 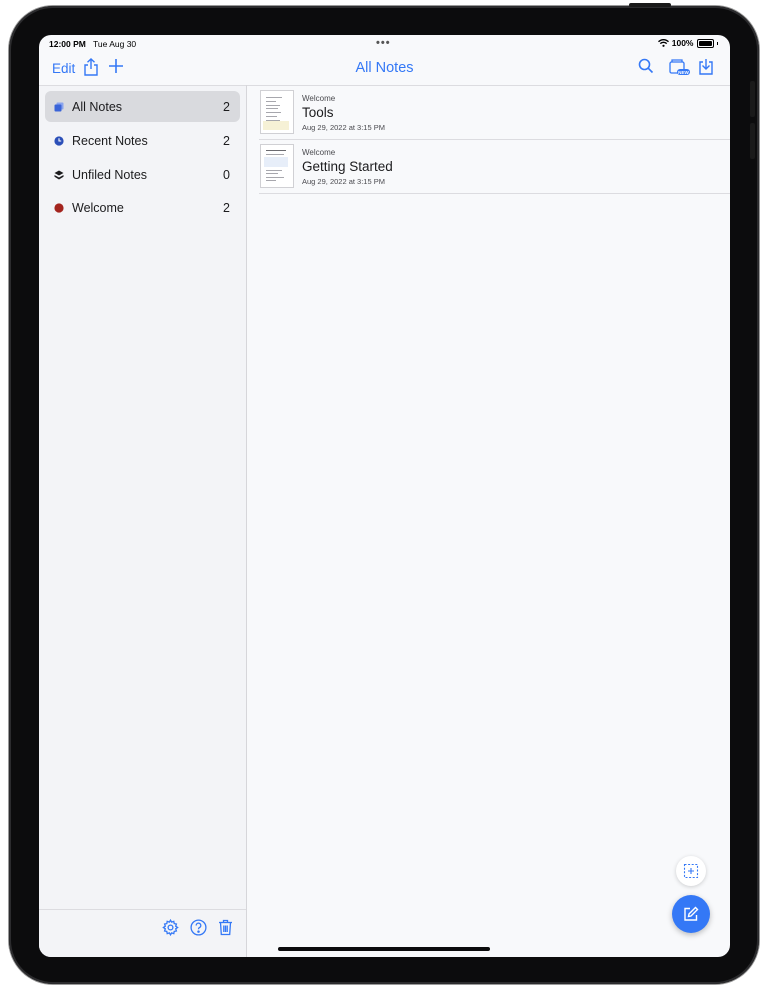 I want to click on all-notes-icon, so click(x=59, y=107).